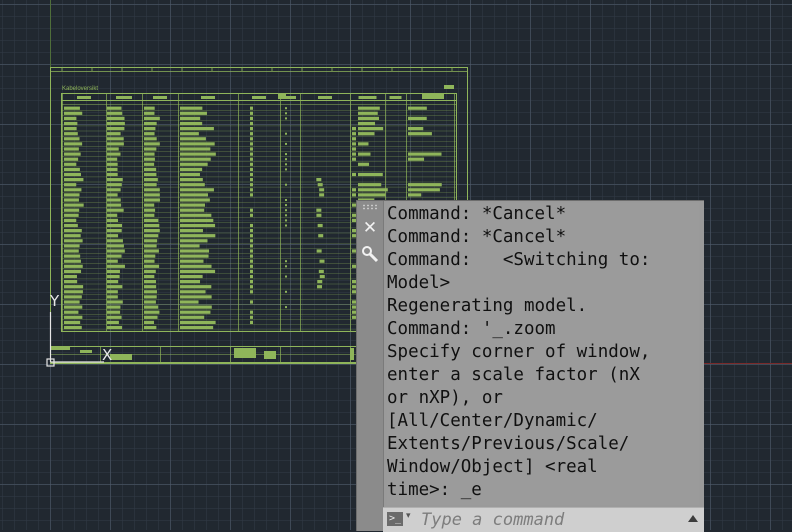  I want to click on command-history-line: Model>, so click(419, 283).